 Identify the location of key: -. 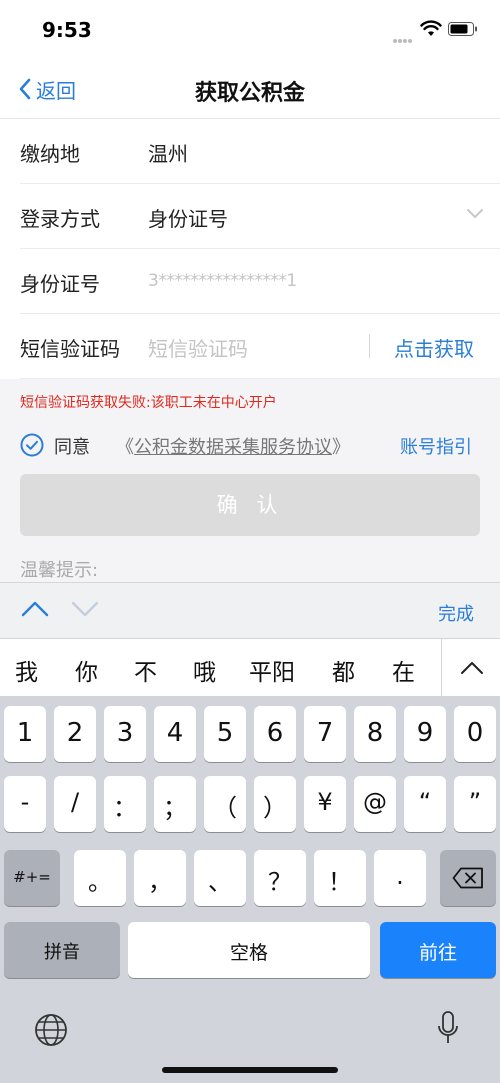
(25, 804).